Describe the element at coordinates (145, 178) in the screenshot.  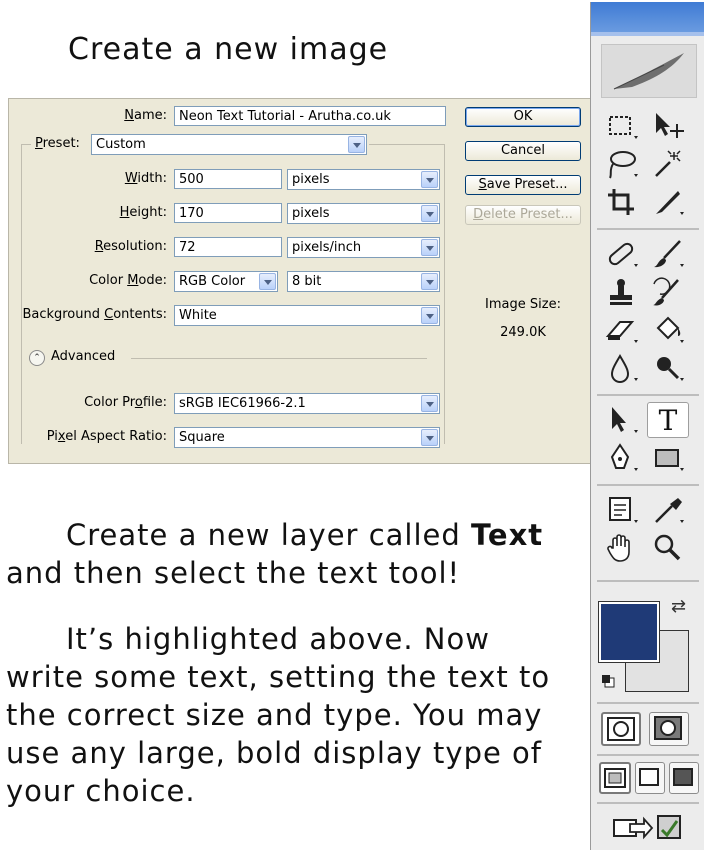
I see `width-label: Width:` at that location.